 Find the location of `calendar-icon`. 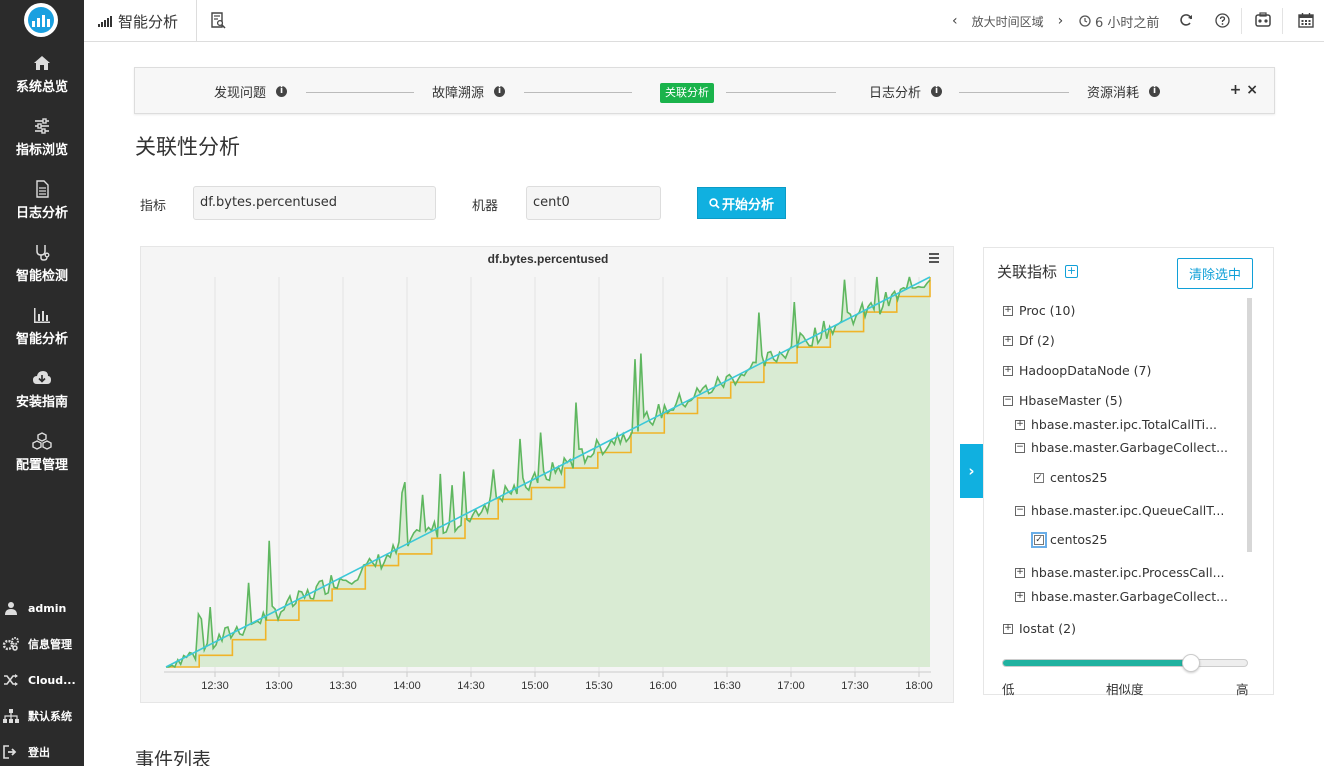

calendar-icon is located at coordinates (1306, 20).